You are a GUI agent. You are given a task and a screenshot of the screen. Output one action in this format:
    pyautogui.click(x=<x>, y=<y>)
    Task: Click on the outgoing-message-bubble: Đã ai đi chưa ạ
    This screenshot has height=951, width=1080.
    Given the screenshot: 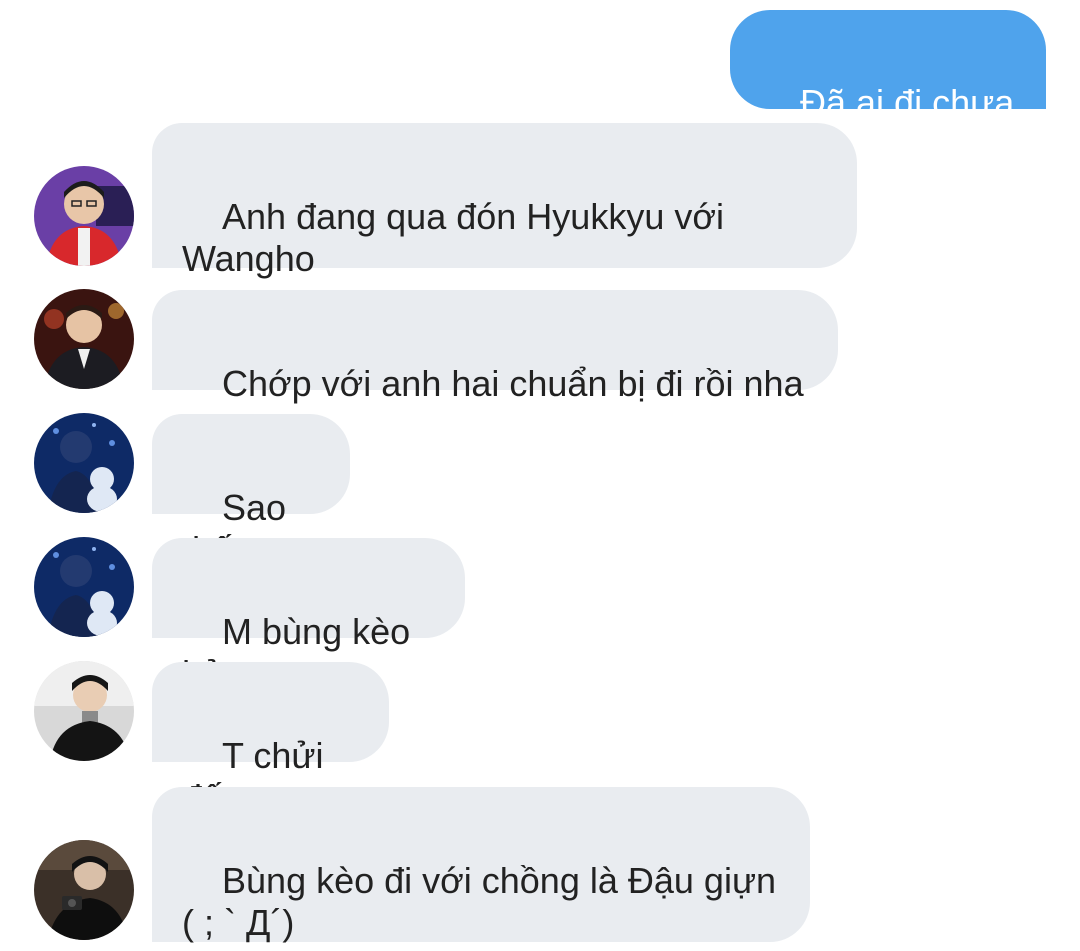 What is the action you would take?
    pyautogui.click(x=888, y=87)
    